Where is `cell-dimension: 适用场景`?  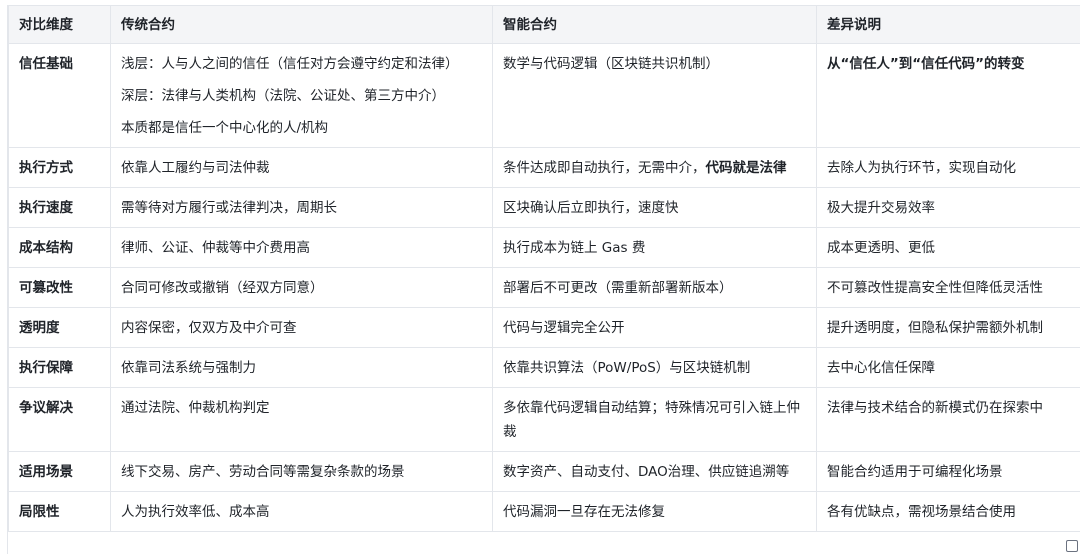
cell-dimension: 适用场景 is located at coordinates (59, 471).